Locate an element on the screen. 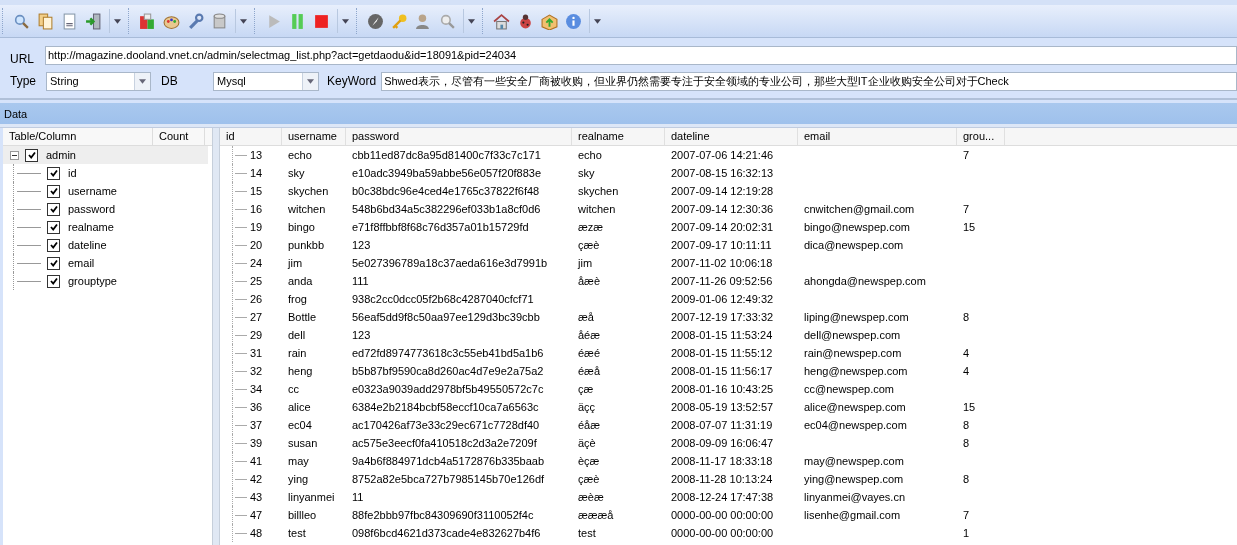  url-field: http://magazine.dooland.vnet.cn/admin/selectmag_list.php?act=getdaodu&id=18091&pid=24034 is located at coordinates (641, 55).